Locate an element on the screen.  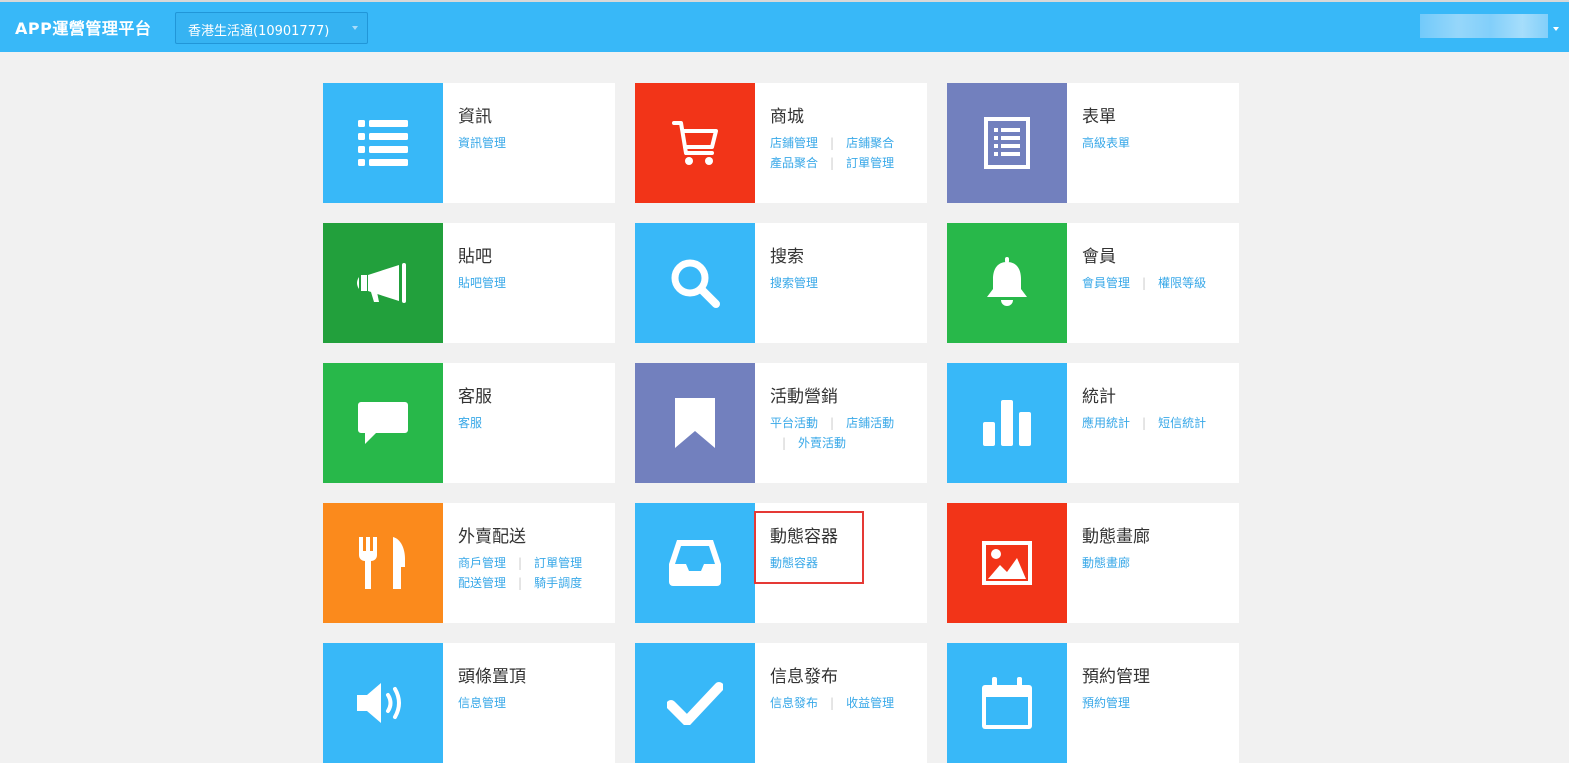
app-title: APP運營管理平台 is located at coordinates (83, 28).